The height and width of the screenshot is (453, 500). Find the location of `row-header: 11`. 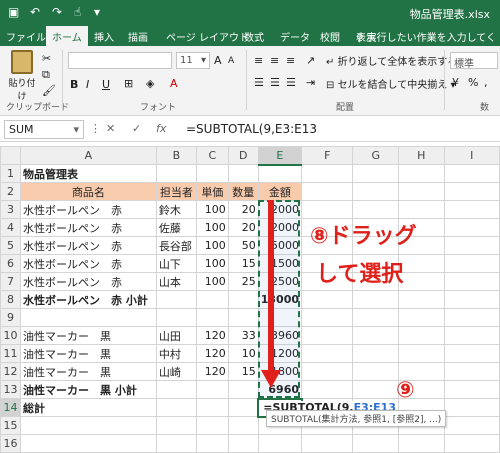

row-header: 11 is located at coordinates (10, 353).